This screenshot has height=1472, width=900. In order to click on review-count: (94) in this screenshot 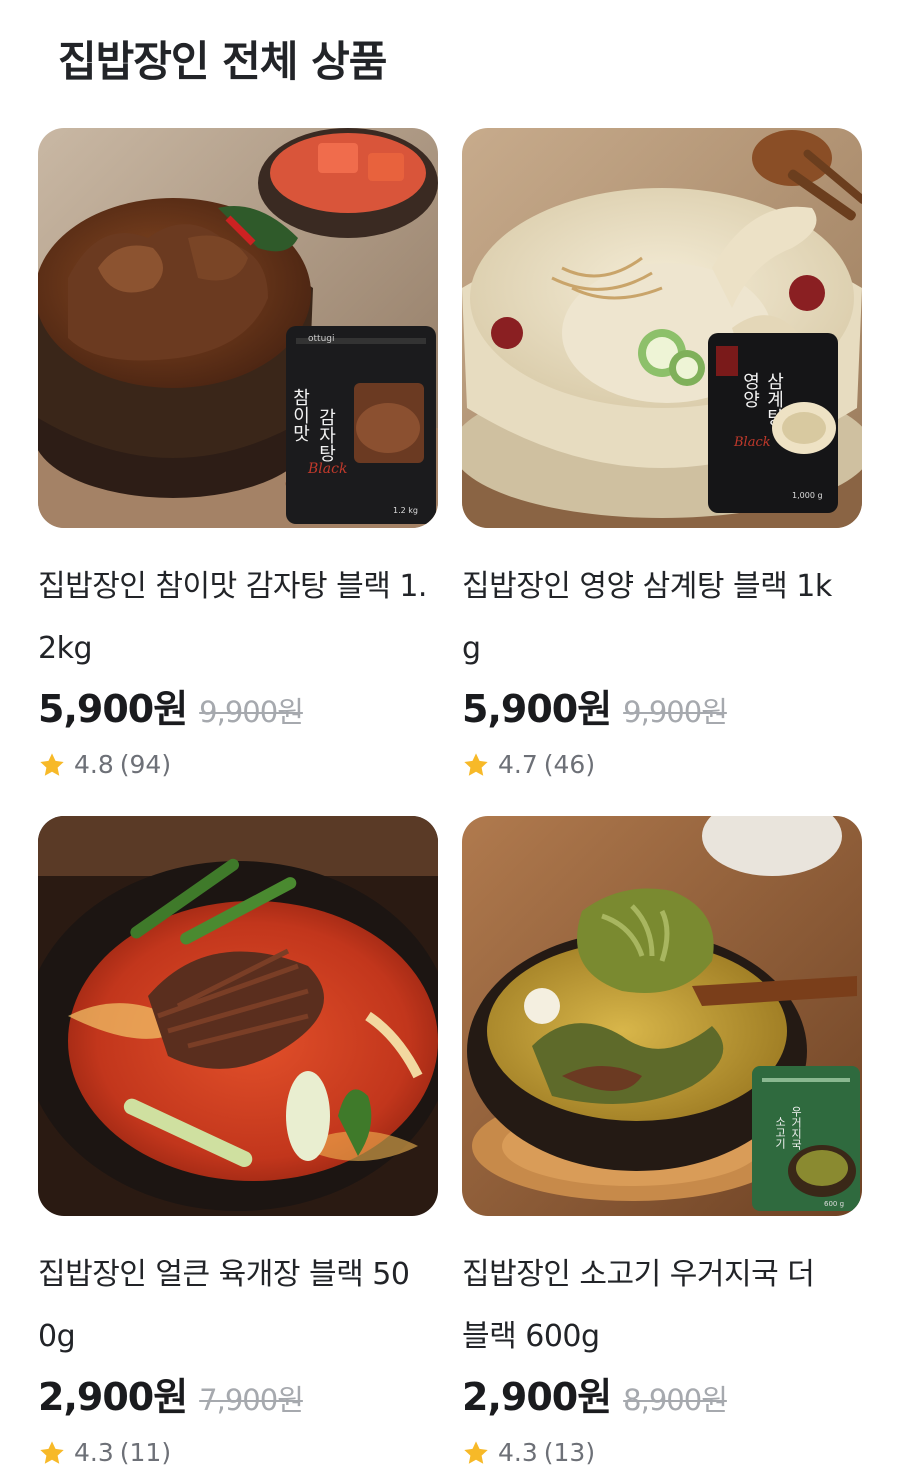, I will do `click(145, 764)`.